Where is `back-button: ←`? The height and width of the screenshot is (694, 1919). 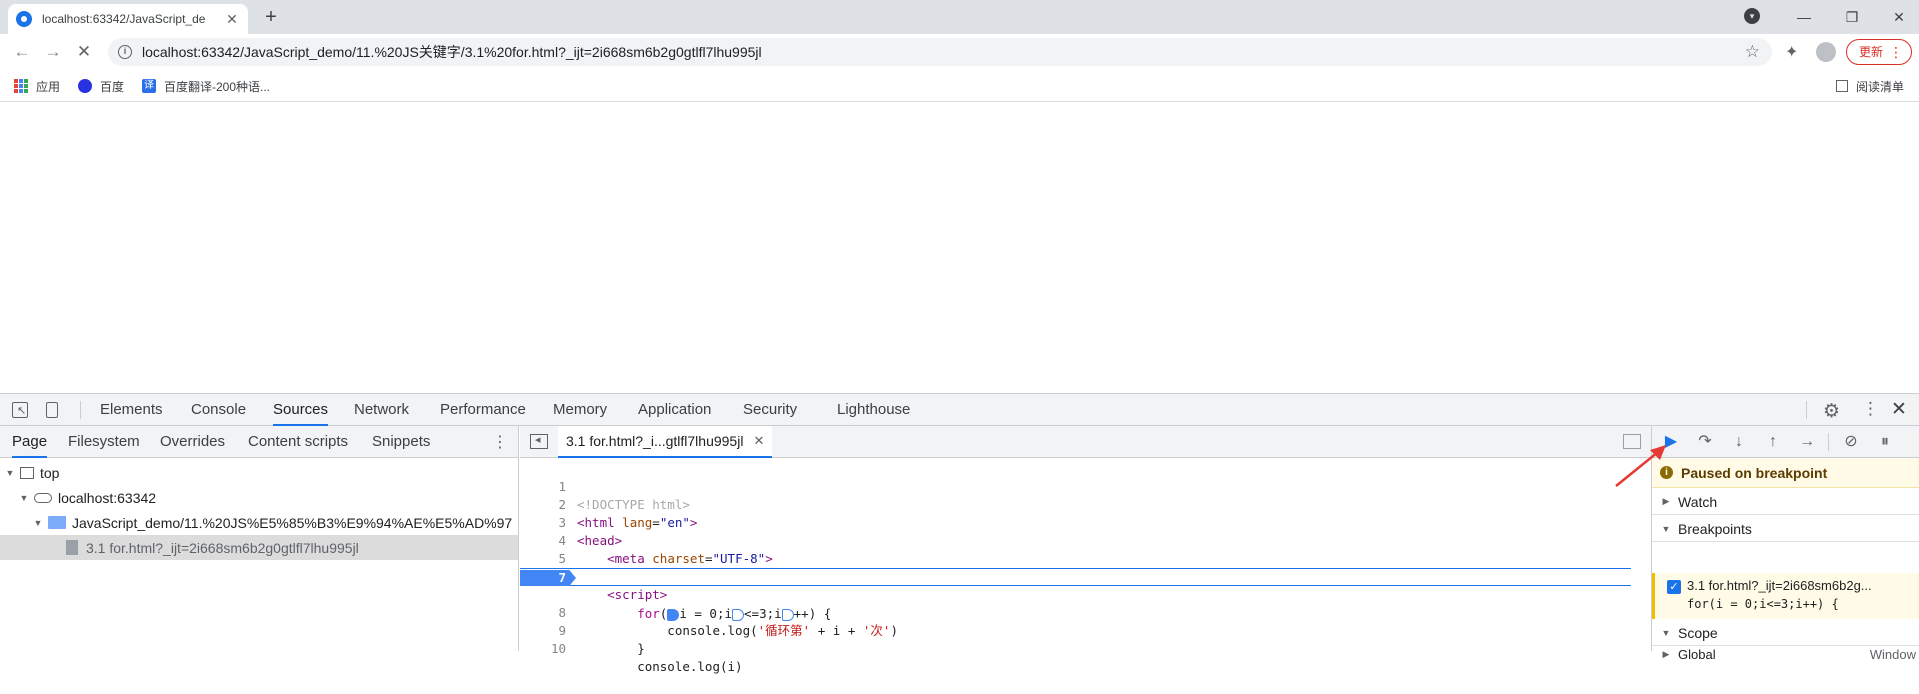 back-button: ← is located at coordinates (22, 52).